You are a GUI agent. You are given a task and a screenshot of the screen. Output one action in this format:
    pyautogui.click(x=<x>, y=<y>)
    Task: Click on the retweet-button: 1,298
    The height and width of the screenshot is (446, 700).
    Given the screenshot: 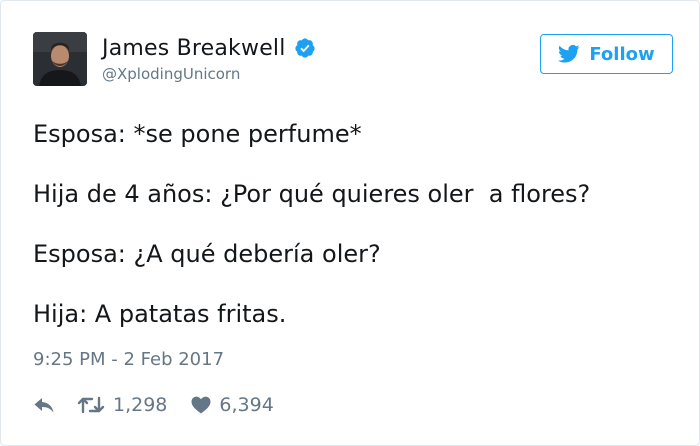 What is the action you would take?
    pyautogui.click(x=122, y=405)
    